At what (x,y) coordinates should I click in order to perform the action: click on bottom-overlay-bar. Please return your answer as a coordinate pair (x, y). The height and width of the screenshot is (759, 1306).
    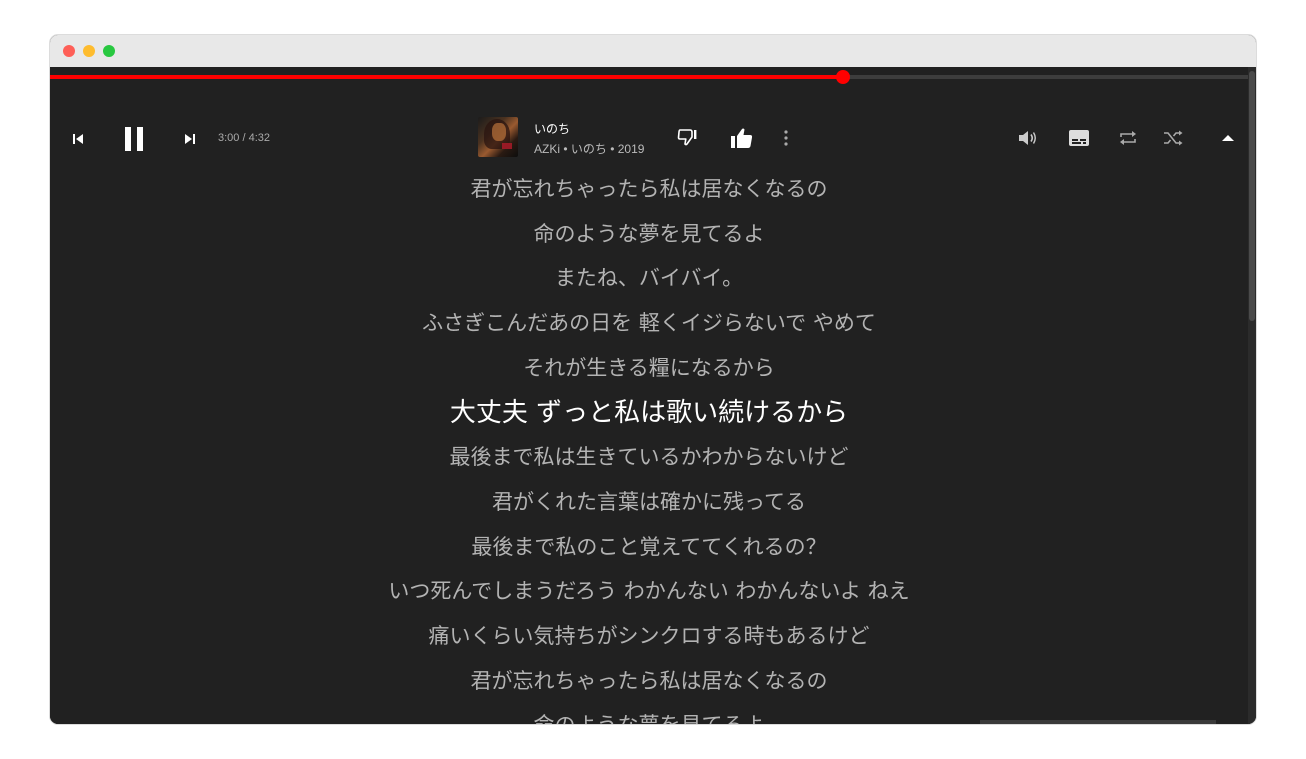
    Looking at the image, I should click on (1098, 722).